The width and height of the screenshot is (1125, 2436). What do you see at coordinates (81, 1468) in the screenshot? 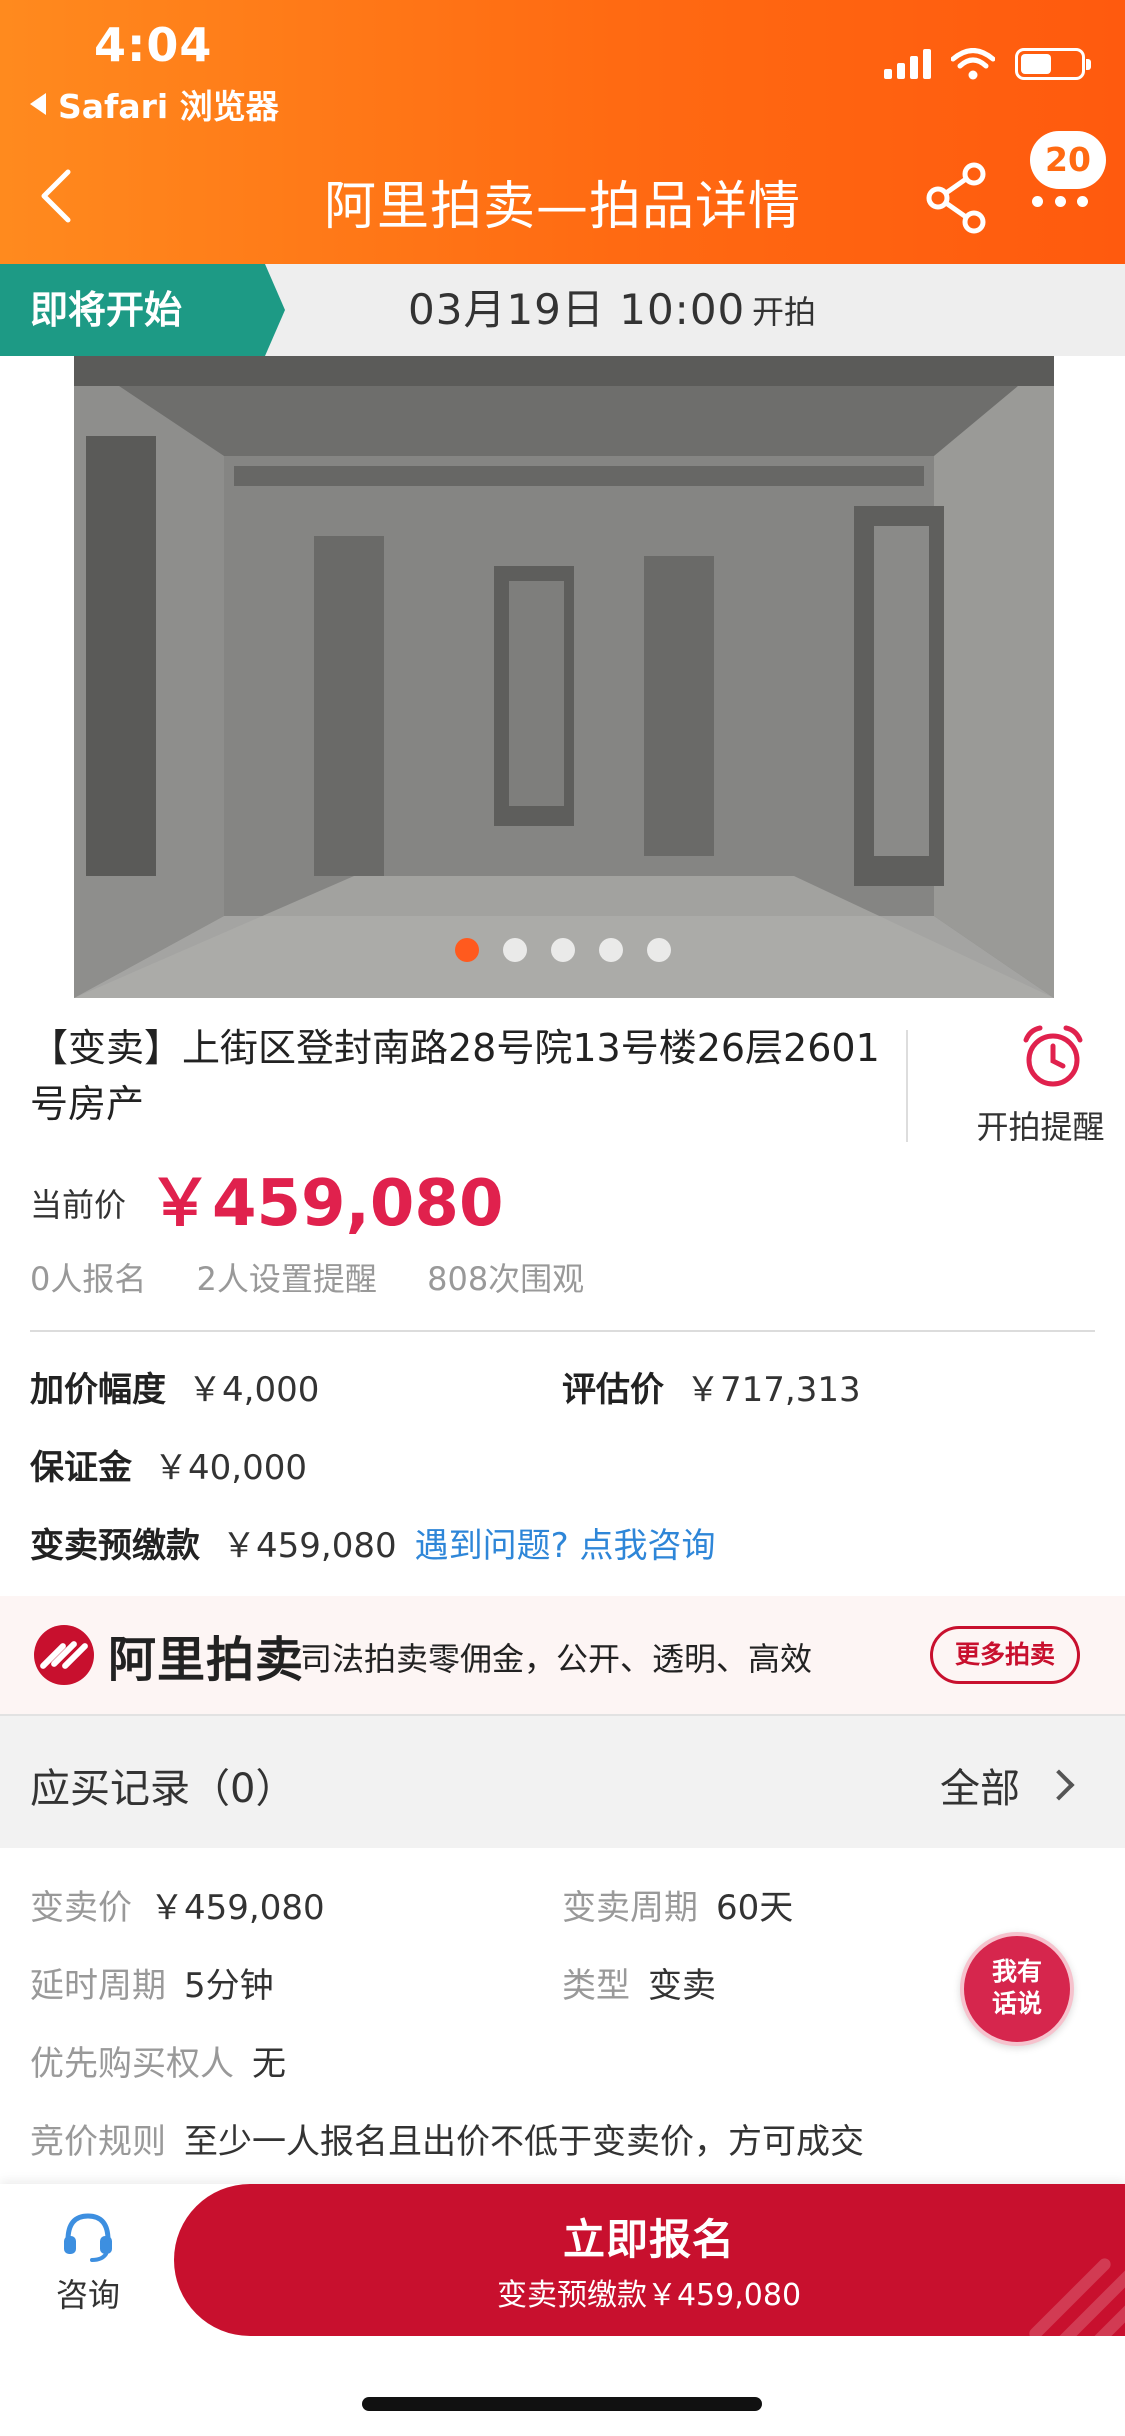
I see `deposit-label: 保证金` at bounding box center [81, 1468].